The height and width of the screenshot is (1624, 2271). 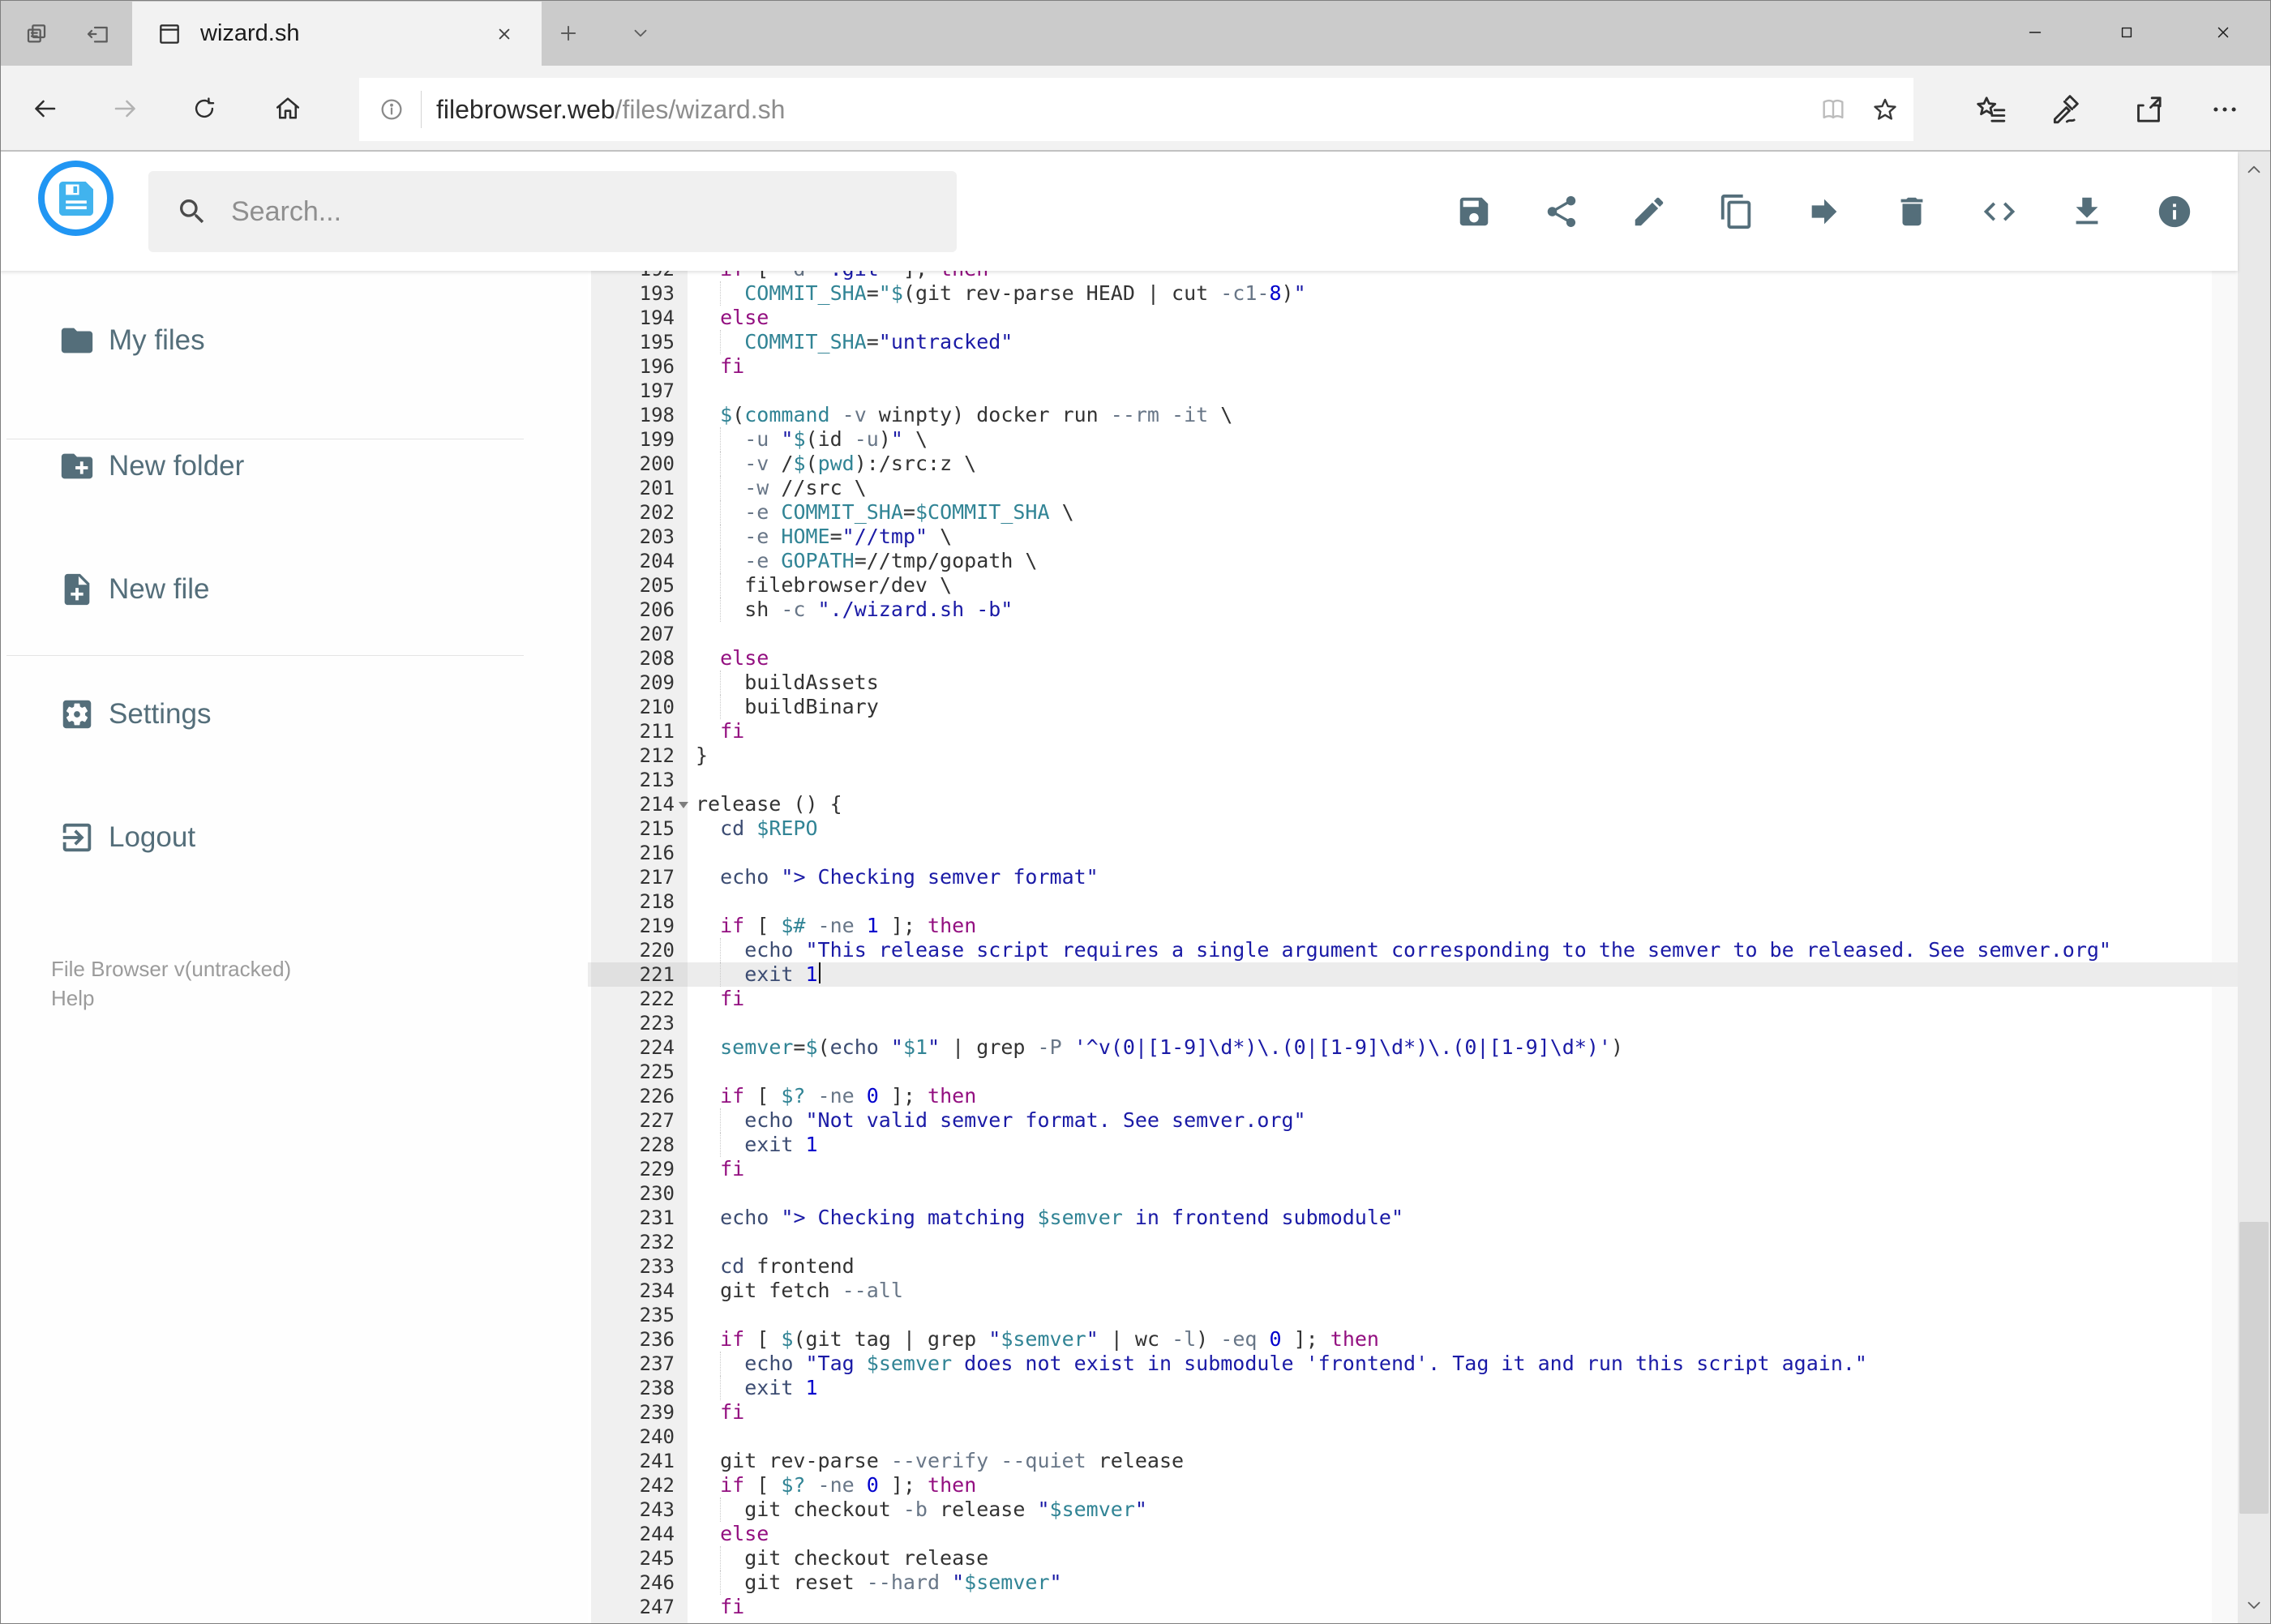 What do you see at coordinates (547, 212) in the screenshot?
I see `search-input` at bounding box center [547, 212].